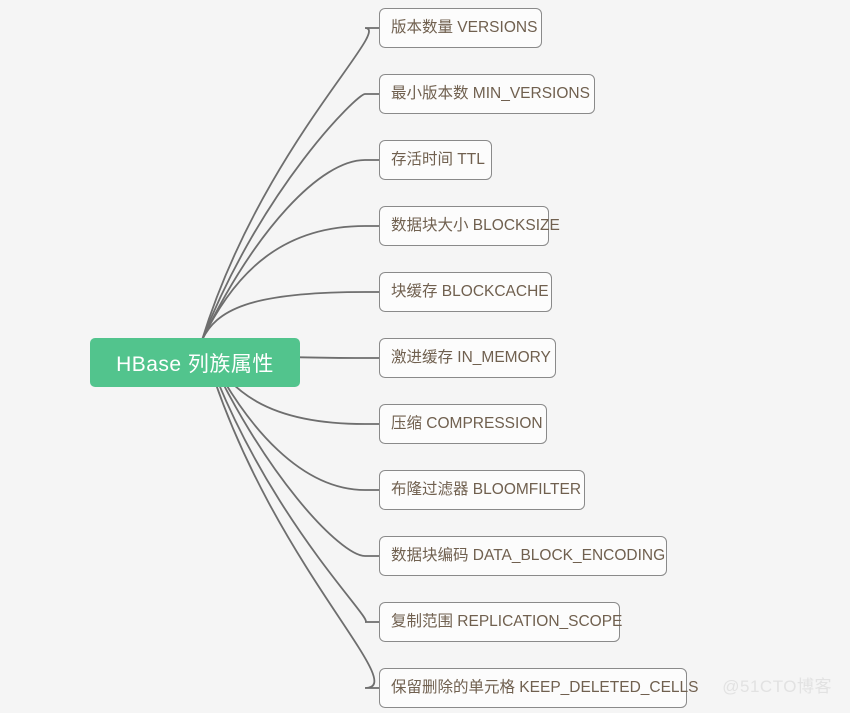 The image size is (850, 713). I want to click on branch-node-label: 存活时间 TTL, so click(438, 160).